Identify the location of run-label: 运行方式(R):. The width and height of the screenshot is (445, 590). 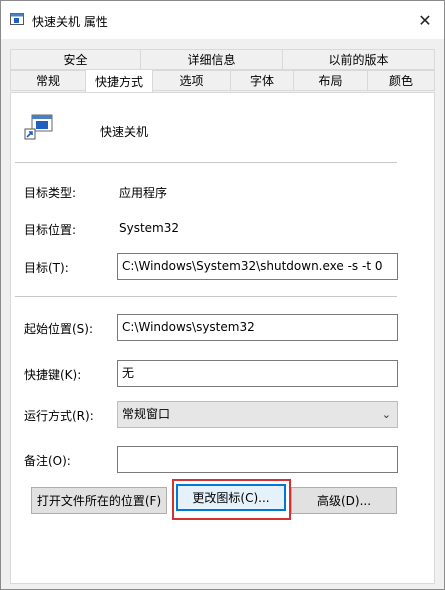
(59, 416).